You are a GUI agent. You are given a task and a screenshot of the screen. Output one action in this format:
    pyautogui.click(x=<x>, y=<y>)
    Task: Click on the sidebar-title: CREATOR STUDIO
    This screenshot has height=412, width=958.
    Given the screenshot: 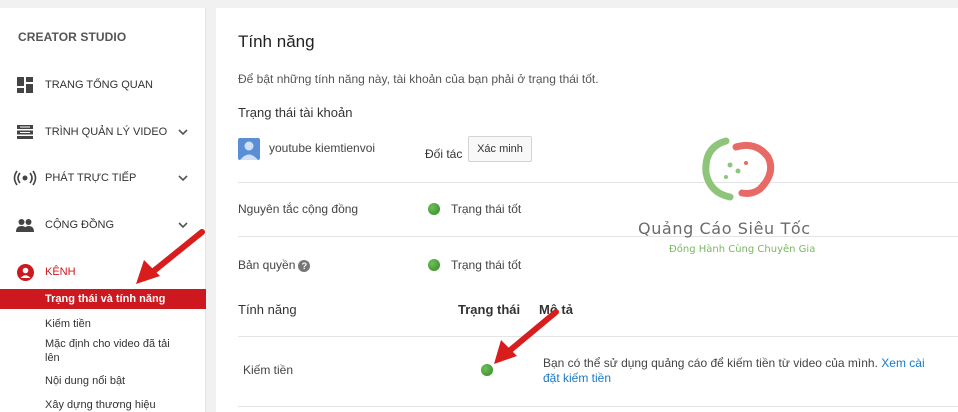 What is the action you would take?
    pyautogui.click(x=72, y=37)
    